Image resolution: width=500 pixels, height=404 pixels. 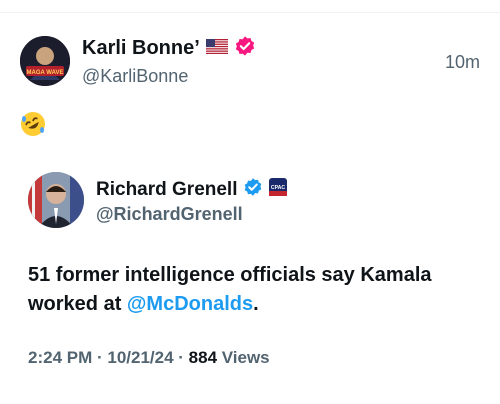 What do you see at coordinates (256, 304) in the screenshot?
I see `quoted-text-after: .` at bounding box center [256, 304].